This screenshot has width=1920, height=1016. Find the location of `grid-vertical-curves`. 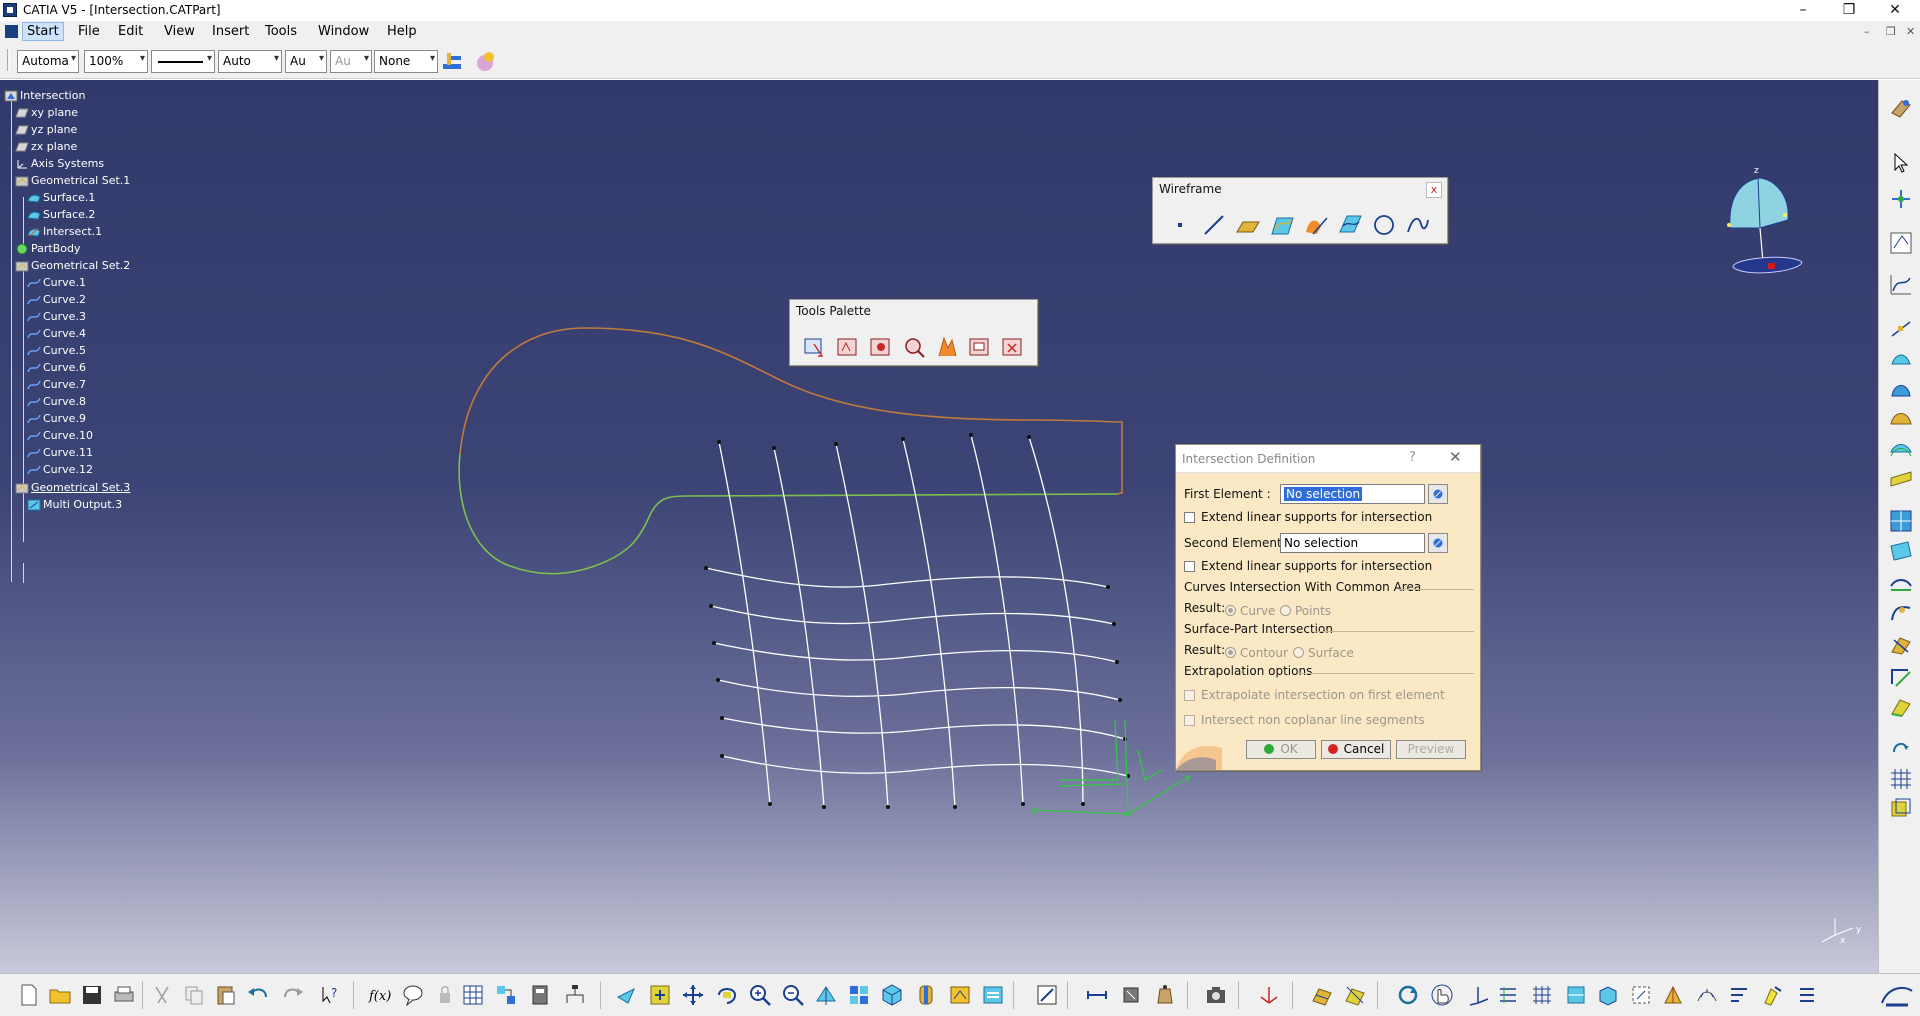

grid-vertical-curves is located at coordinates (901, 621).